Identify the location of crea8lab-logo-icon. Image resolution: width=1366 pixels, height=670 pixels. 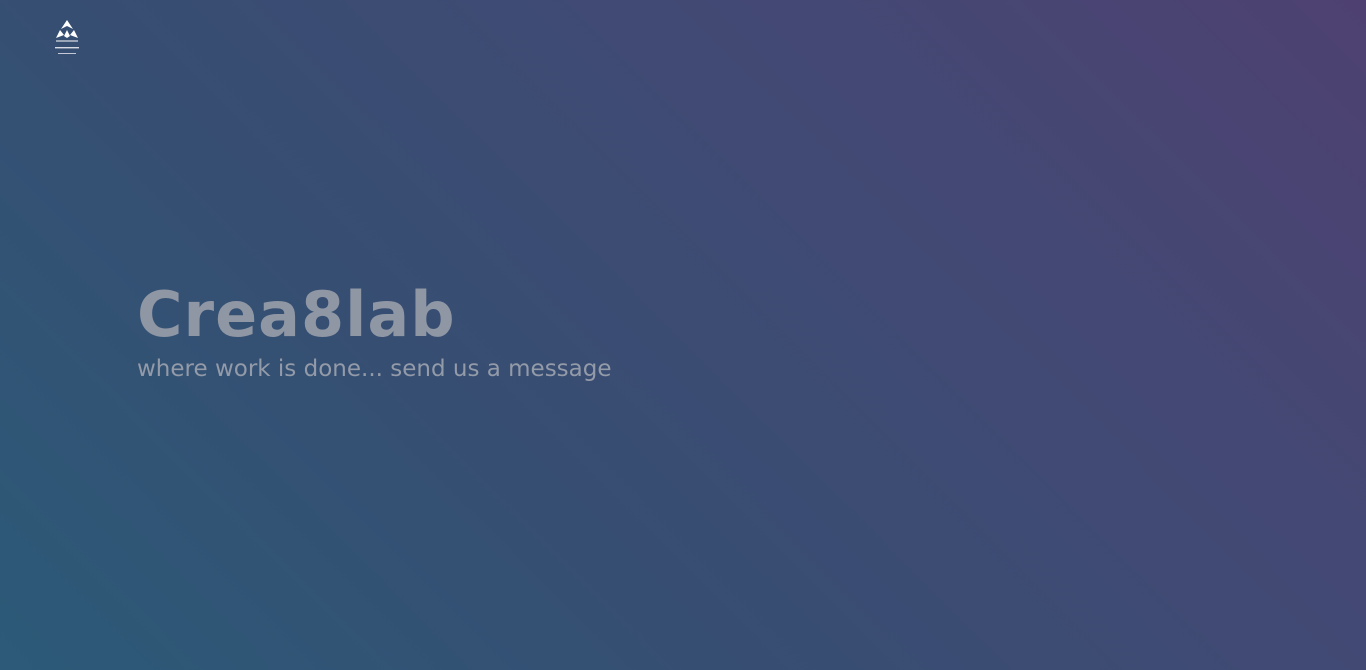
(67, 38).